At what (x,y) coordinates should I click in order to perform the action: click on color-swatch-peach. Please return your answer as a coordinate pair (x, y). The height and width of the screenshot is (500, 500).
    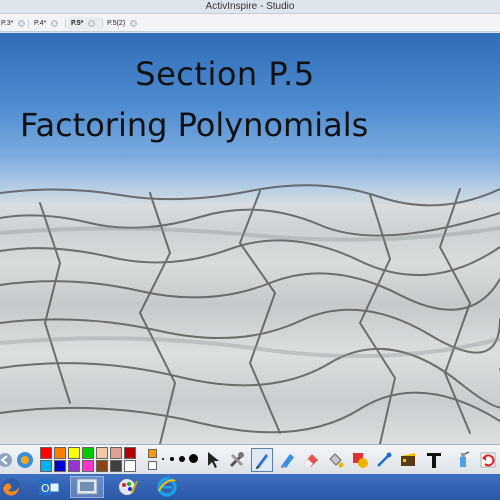
    Looking at the image, I should click on (102, 453).